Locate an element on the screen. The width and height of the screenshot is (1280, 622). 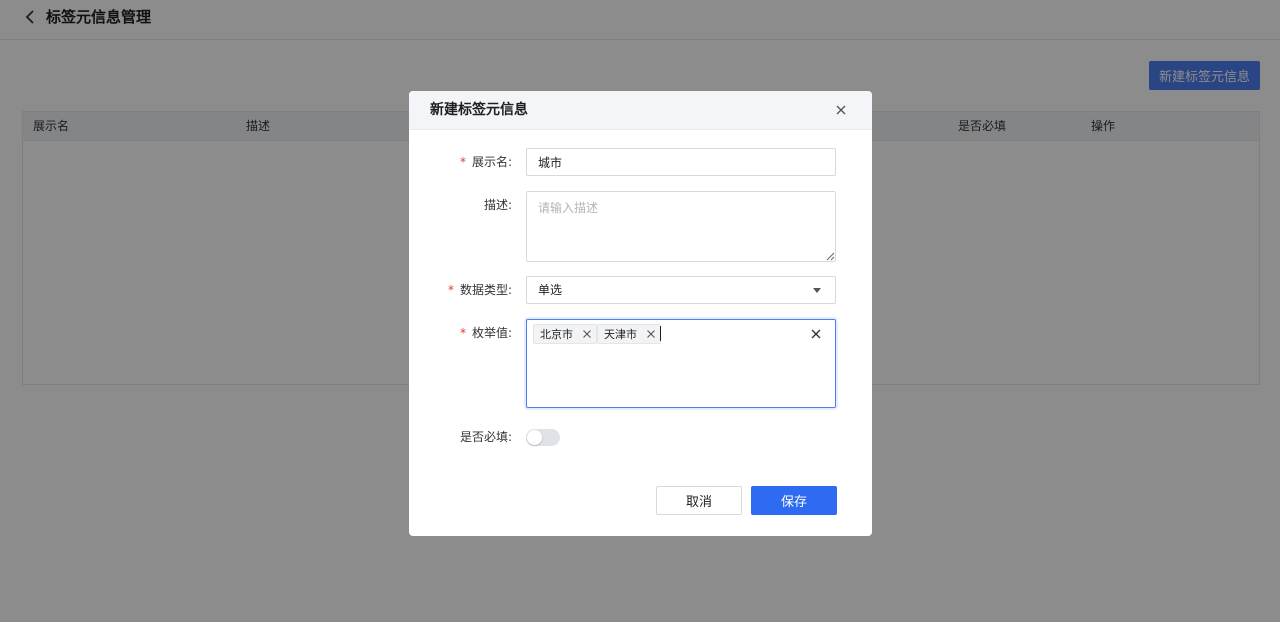
resize-grip-icon is located at coordinates (830, 256).